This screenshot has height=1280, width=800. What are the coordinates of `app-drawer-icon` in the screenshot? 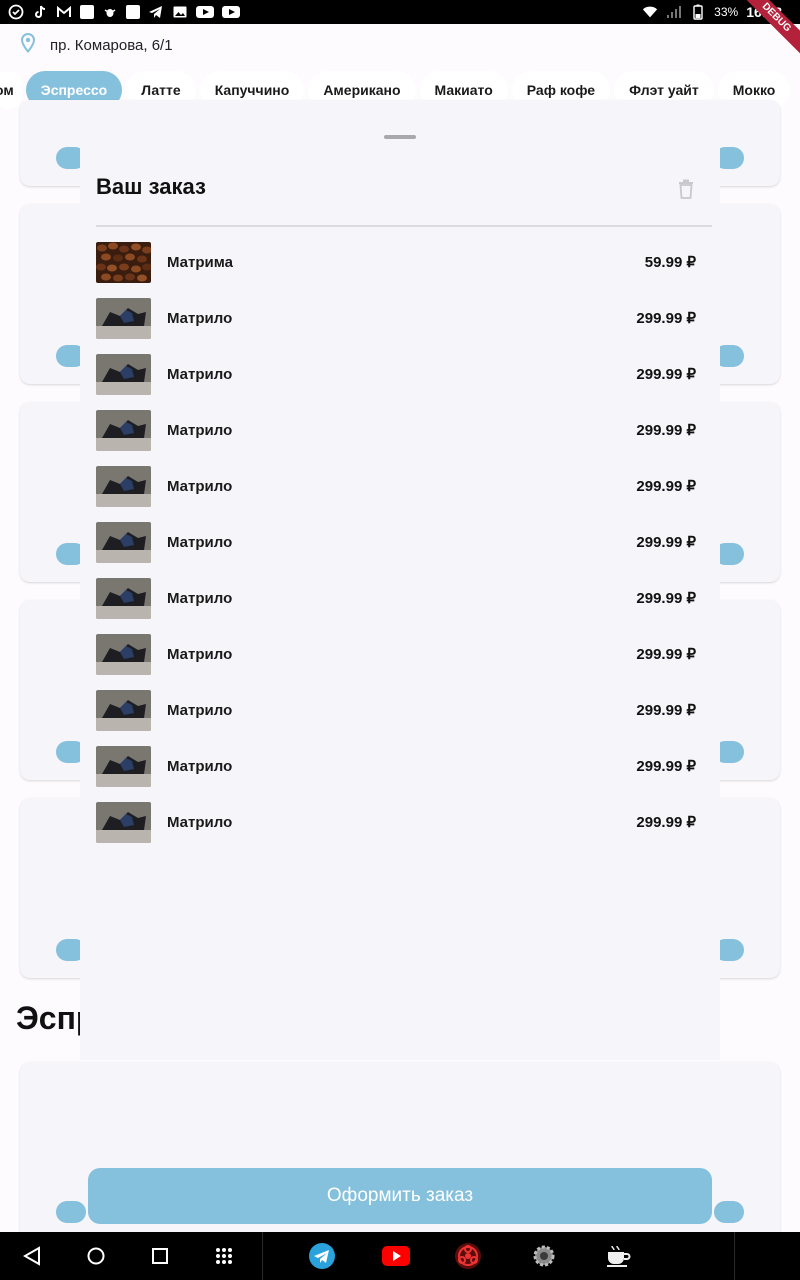 It's located at (224, 1256).